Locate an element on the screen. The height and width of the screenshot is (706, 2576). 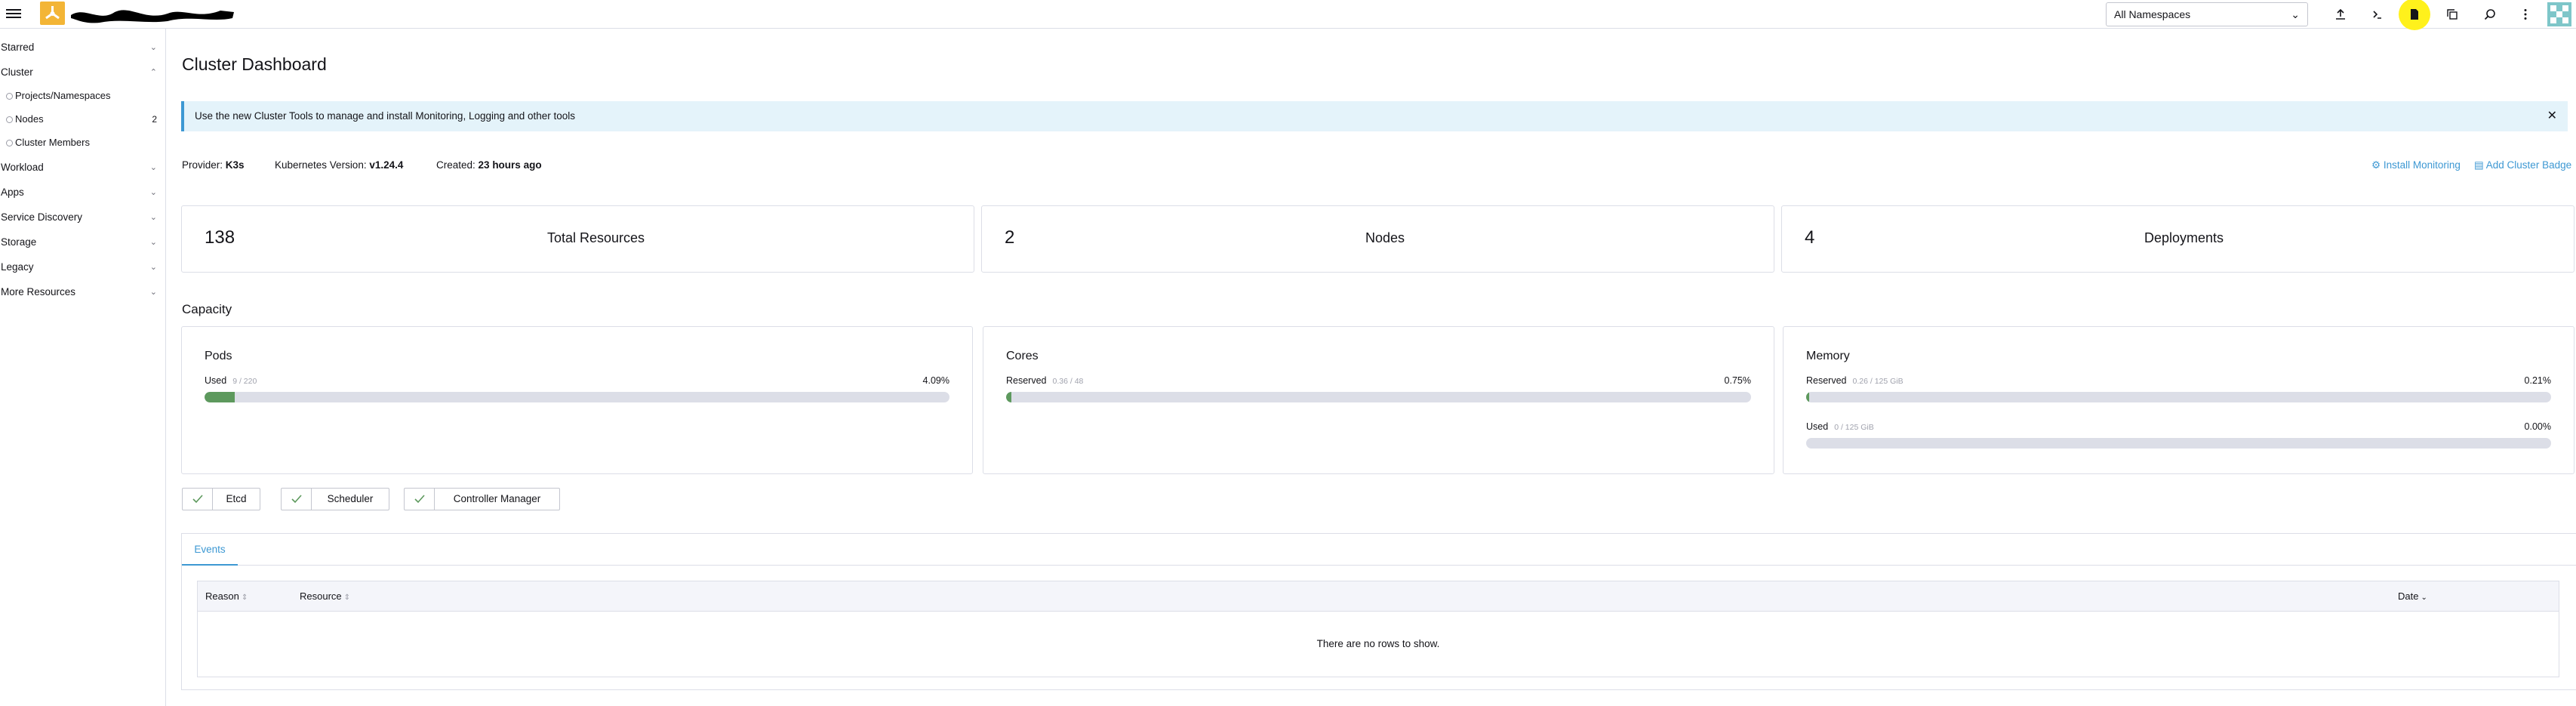
namespace-select-value: All Namespaces is located at coordinates (2152, 14).